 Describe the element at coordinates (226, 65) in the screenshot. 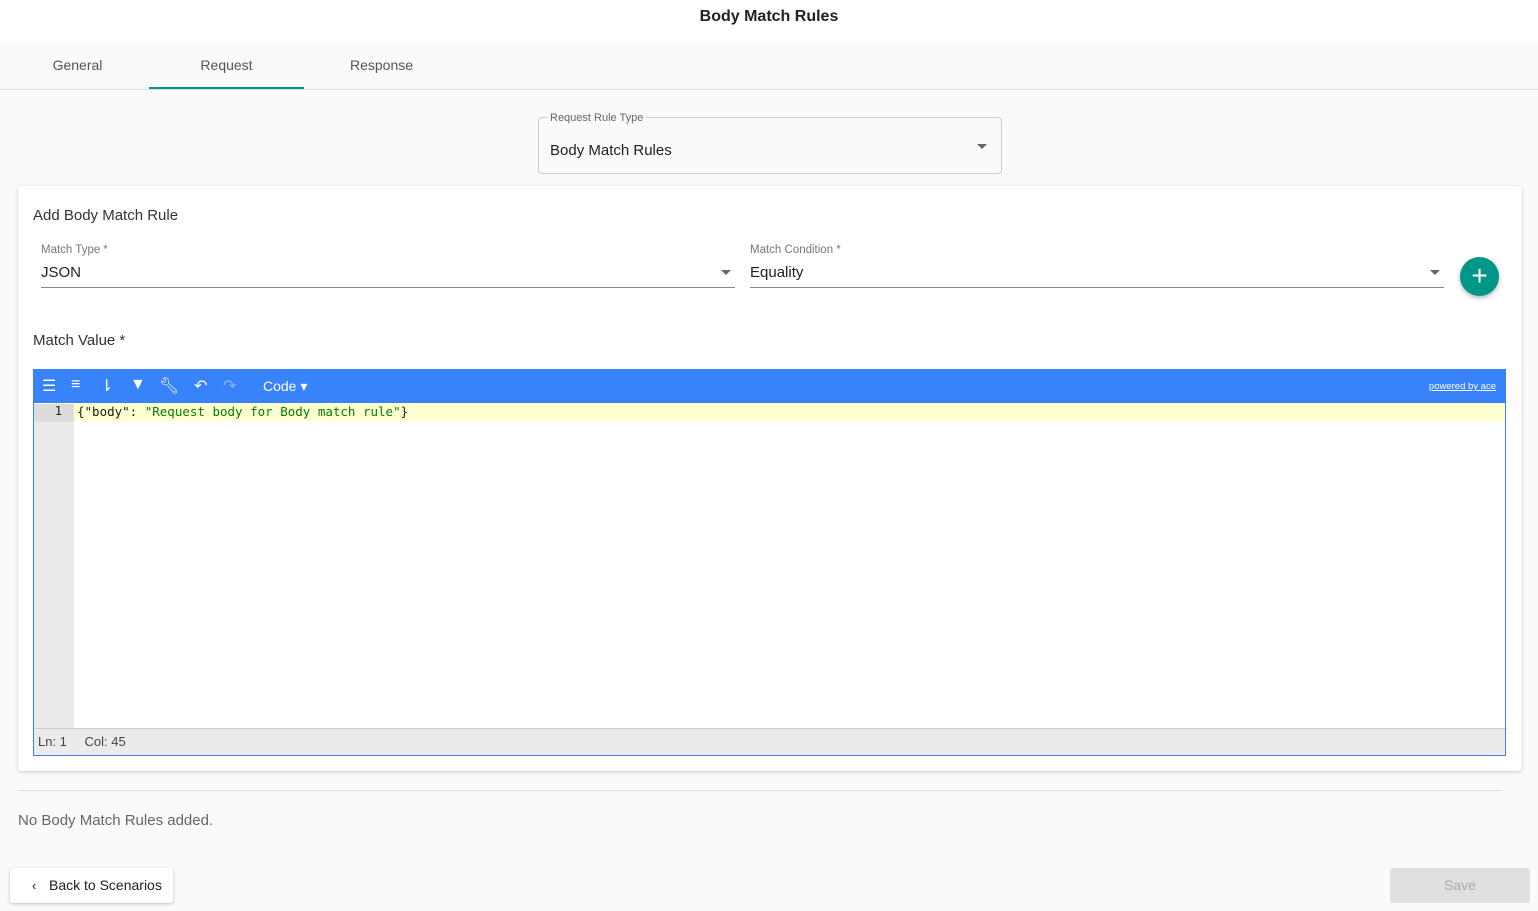

I see `tab-request: Request` at that location.